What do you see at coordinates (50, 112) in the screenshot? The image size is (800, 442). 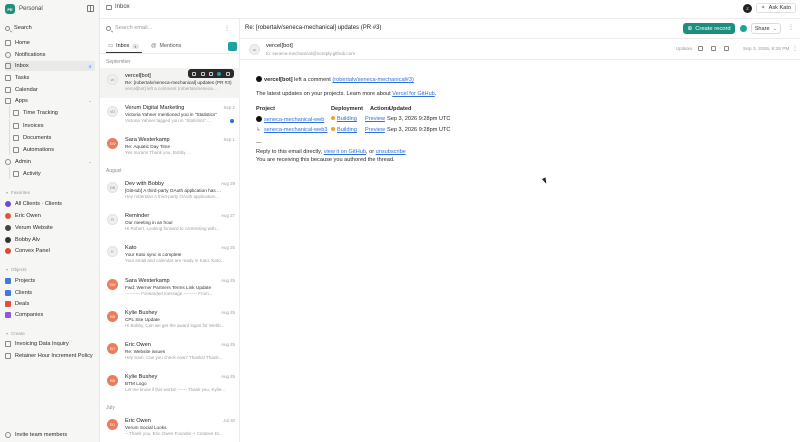 I see `sidebar-item-time-tracking: Time Tracking` at bounding box center [50, 112].